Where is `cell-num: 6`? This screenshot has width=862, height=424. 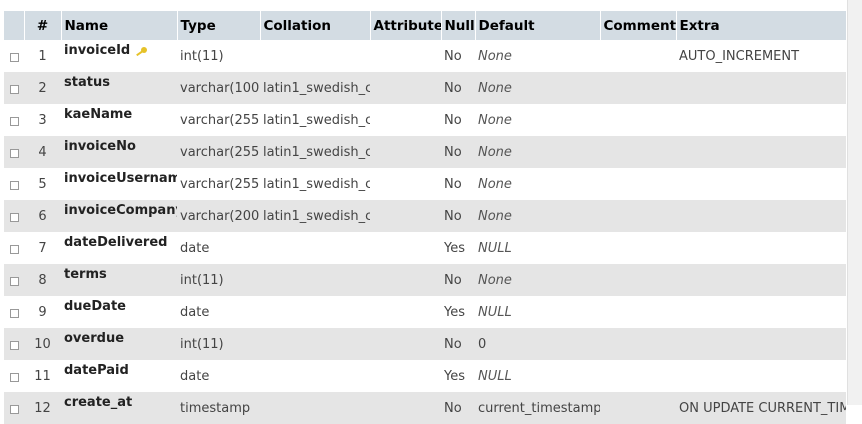 cell-num: 6 is located at coordinates (42, 216).